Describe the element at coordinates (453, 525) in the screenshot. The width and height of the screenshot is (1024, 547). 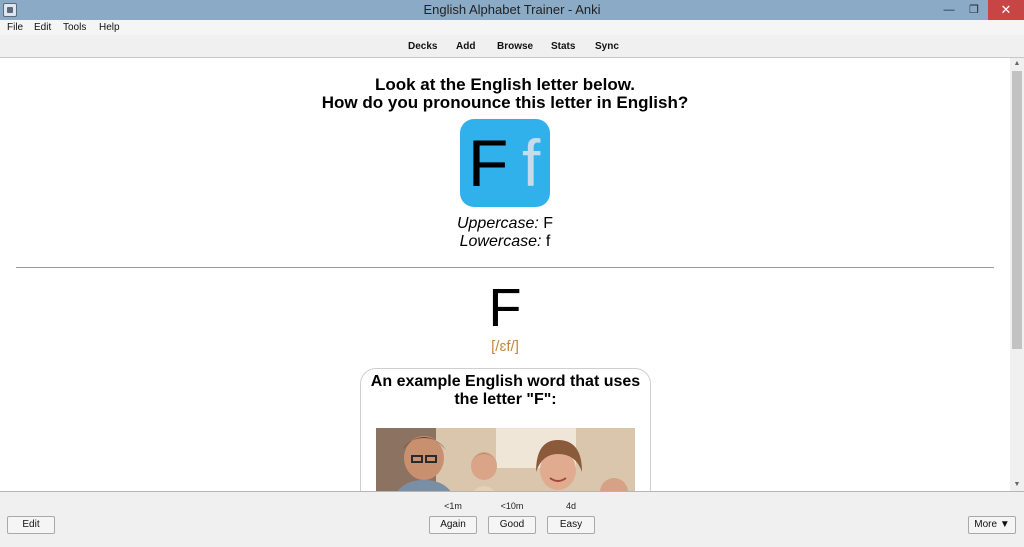
I see `again-button: Again` at that location.